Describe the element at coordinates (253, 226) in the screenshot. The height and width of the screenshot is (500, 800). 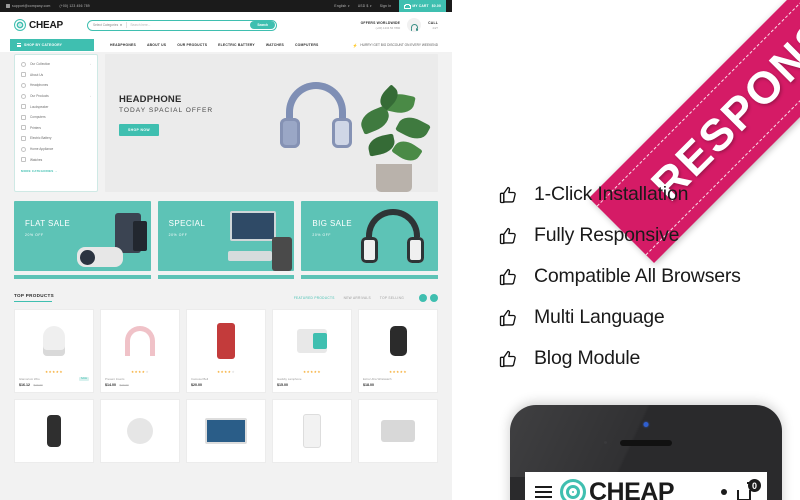
I see `laptop-image` at that location.